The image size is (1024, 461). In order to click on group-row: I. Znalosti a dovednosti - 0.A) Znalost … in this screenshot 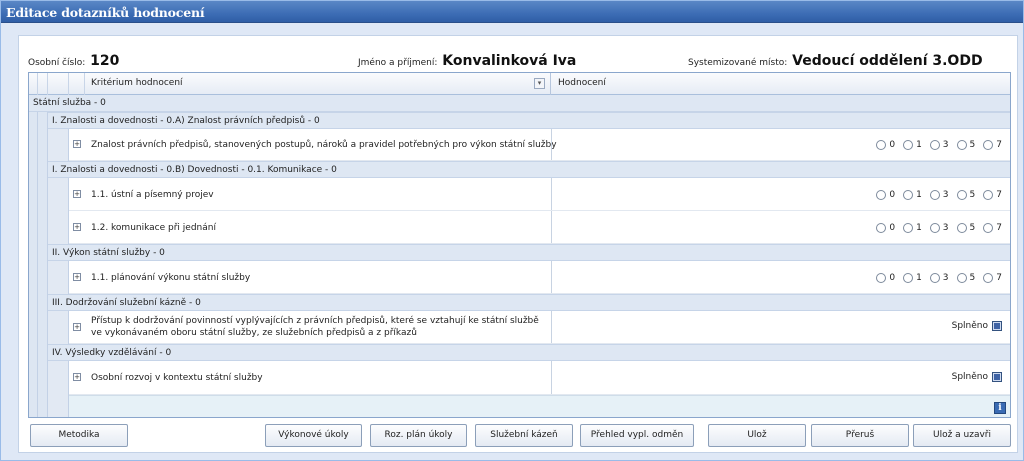, I will do `click(529, 120)`.